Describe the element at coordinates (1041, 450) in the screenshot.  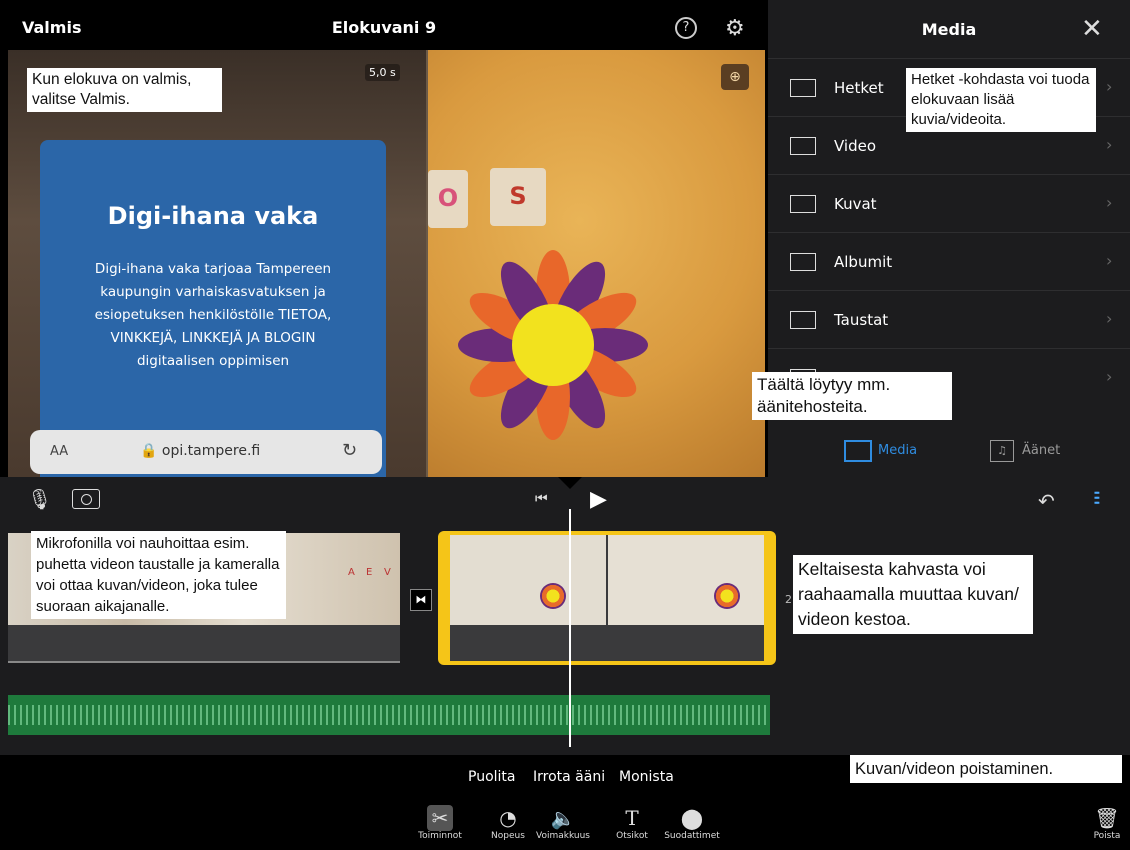
I see `tab-sounds: Äänet` at that location.